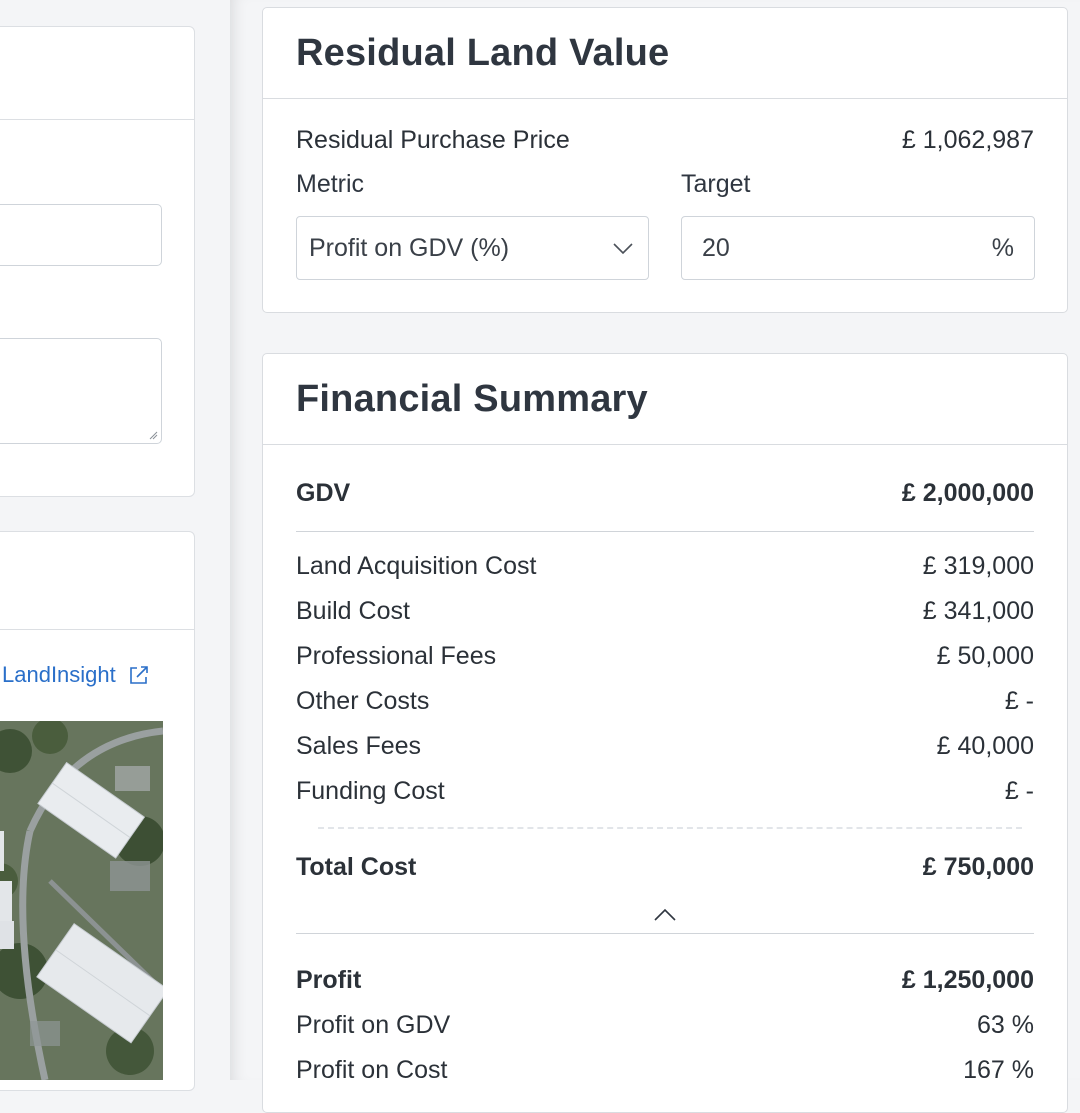 This screenshot has height=1113, width=1080. I want to click on residual-card-title: Residual Land Value, so click(665, 53).